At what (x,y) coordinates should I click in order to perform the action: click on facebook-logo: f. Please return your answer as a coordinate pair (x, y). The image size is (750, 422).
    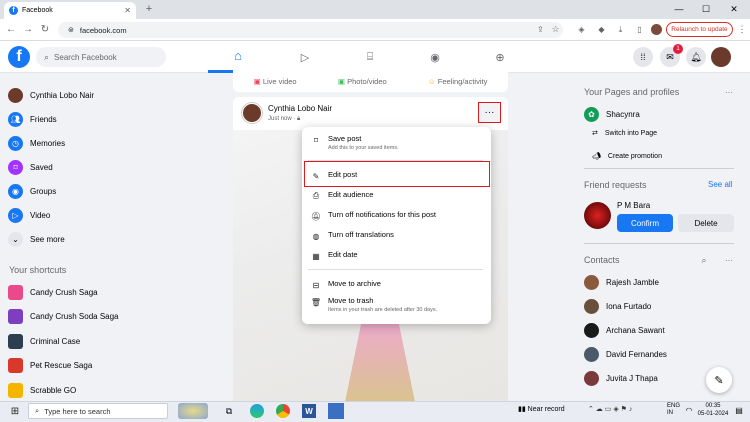
    Looking at the image, I should click on (19, 57).